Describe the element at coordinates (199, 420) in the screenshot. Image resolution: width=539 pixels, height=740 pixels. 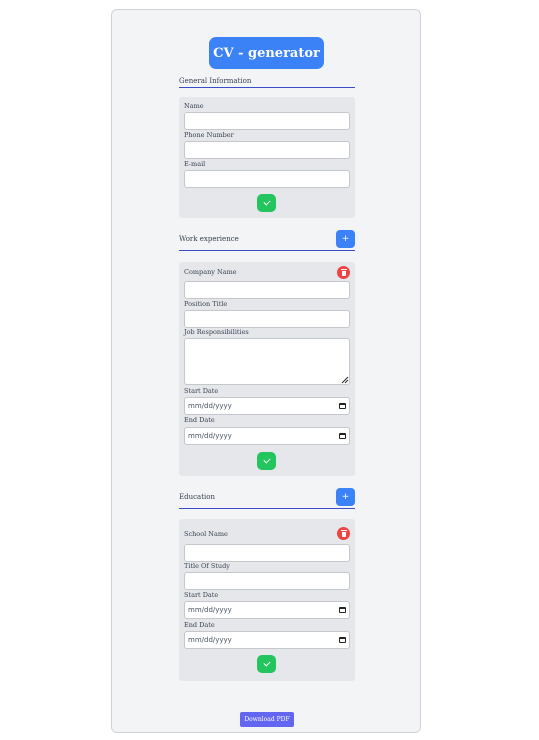
I see `work-end-label: End Date` at that location.